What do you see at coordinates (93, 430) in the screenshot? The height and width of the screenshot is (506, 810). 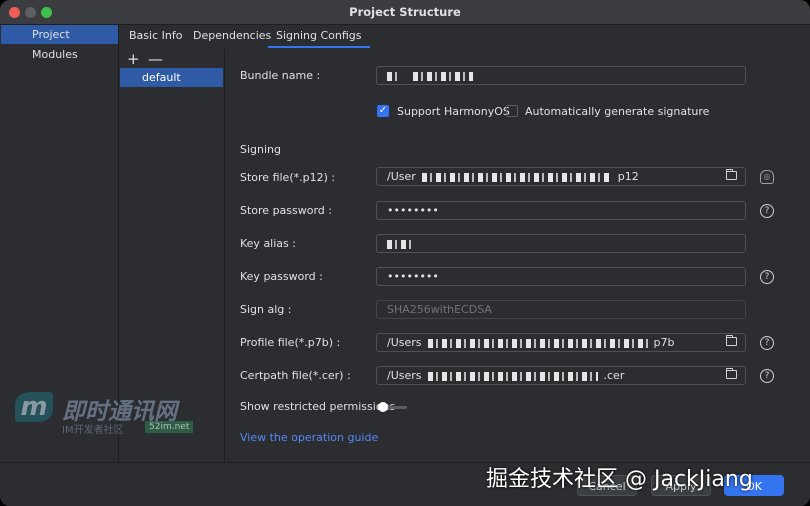 I see `watermark-subtitle: IM开发者社区` at bounding box center [93, 430].